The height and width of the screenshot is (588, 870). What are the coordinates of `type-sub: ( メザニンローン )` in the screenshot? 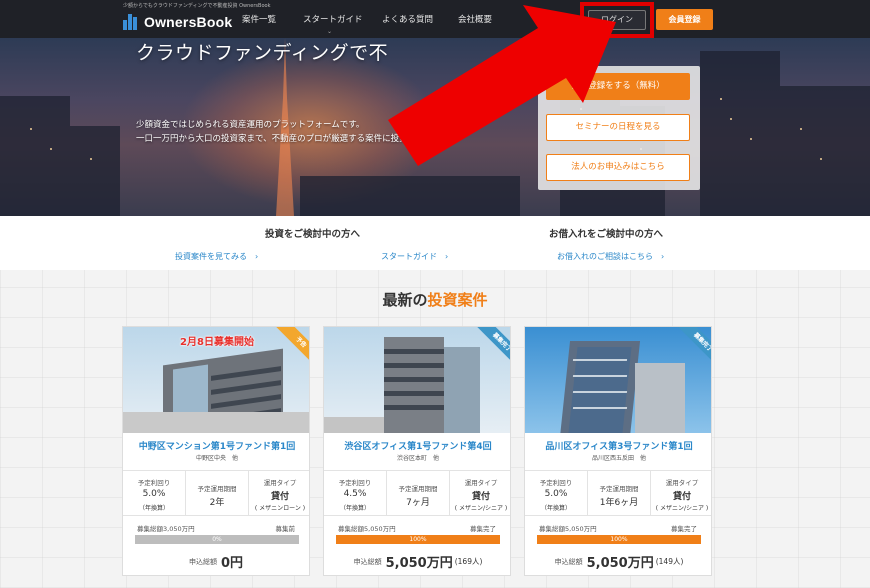 It's located at (280, 508).